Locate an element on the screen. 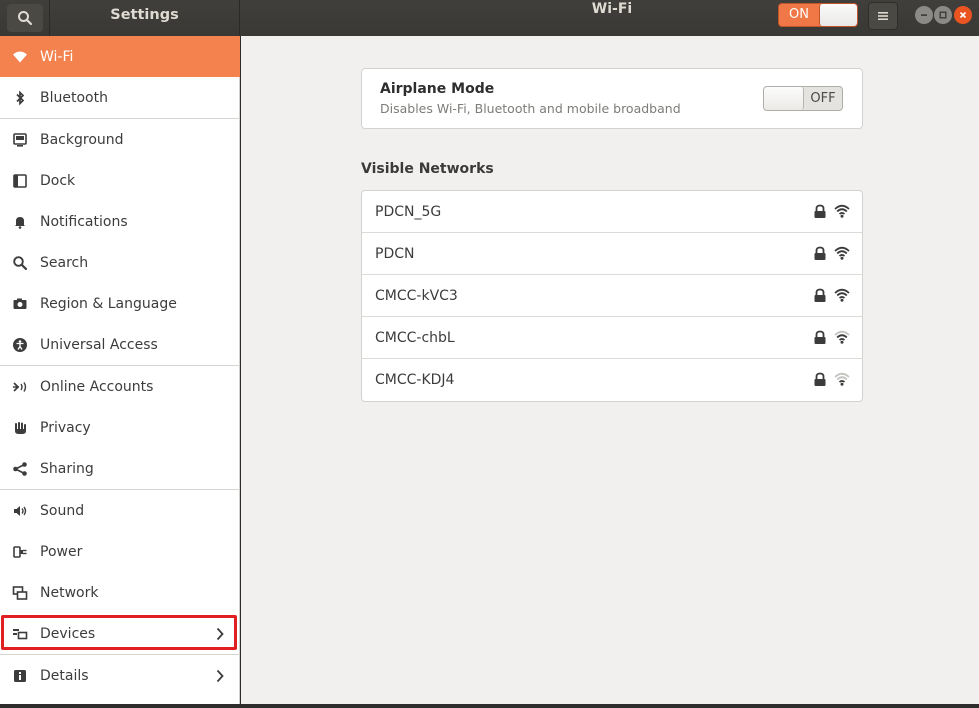  close-icon is located at coordinates (963, 15).